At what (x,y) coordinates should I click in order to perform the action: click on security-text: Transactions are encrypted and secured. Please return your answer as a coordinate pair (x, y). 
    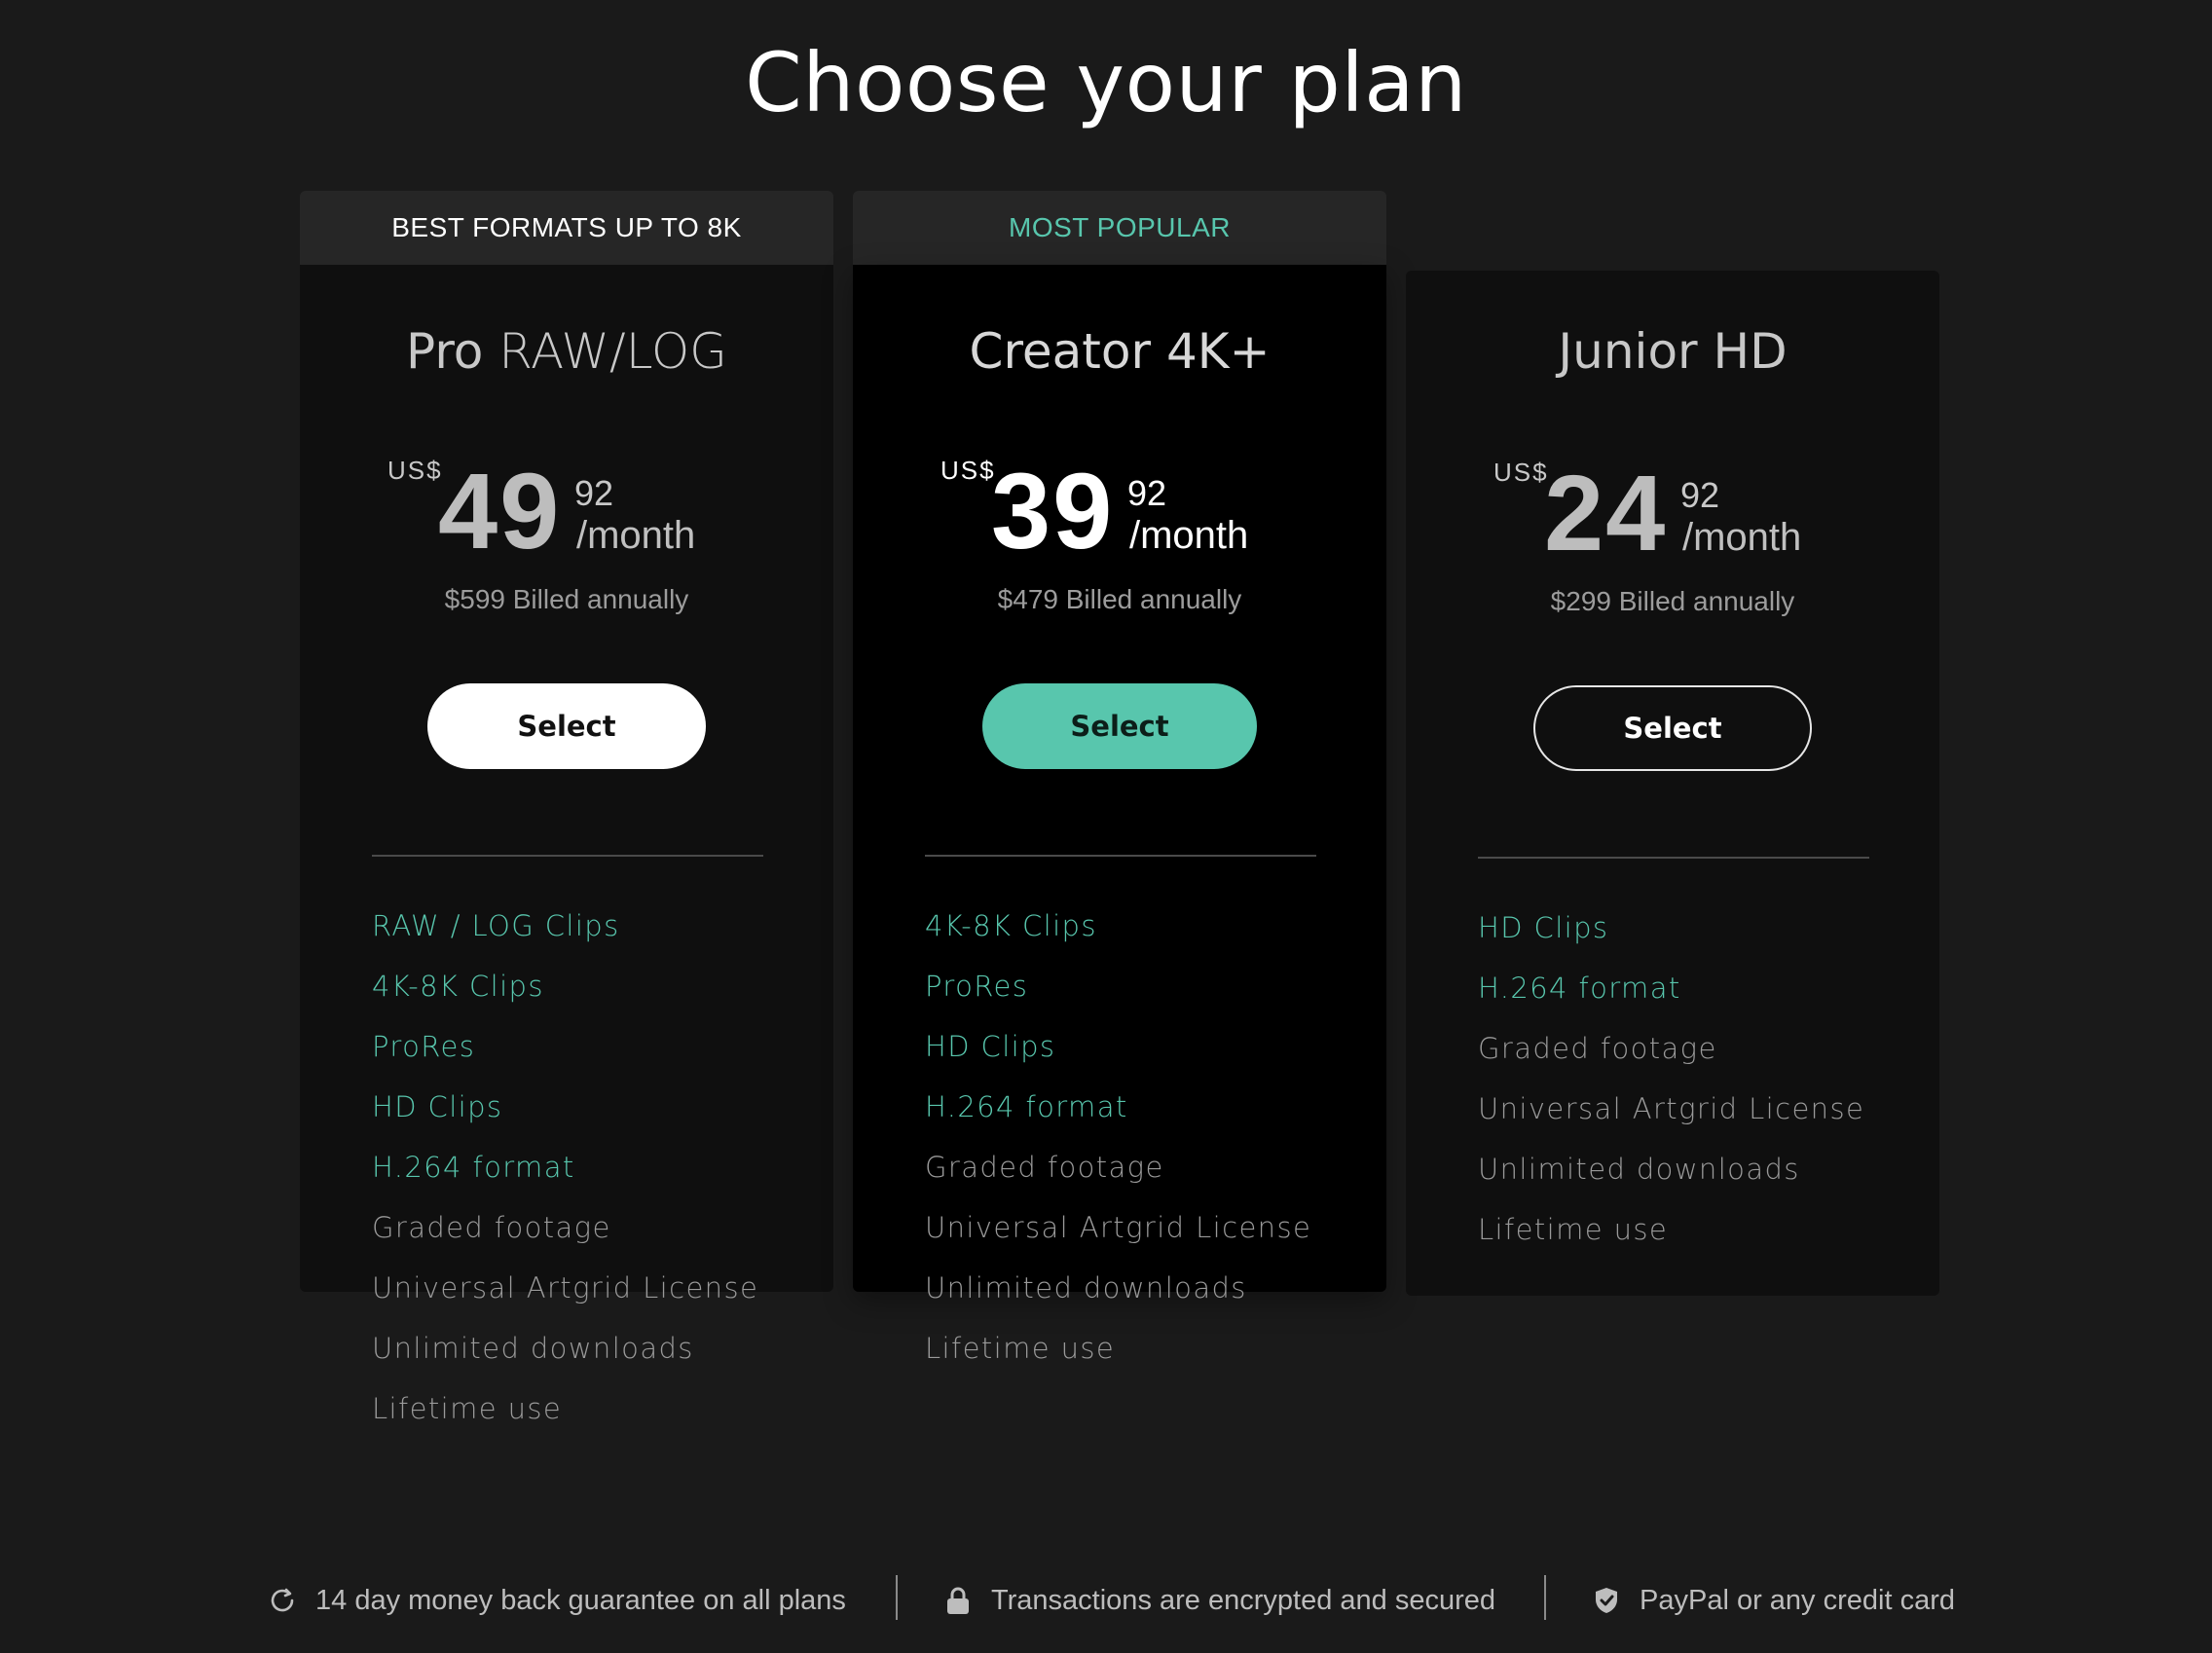
    Looking at the image, I should click on (1243, 1600).